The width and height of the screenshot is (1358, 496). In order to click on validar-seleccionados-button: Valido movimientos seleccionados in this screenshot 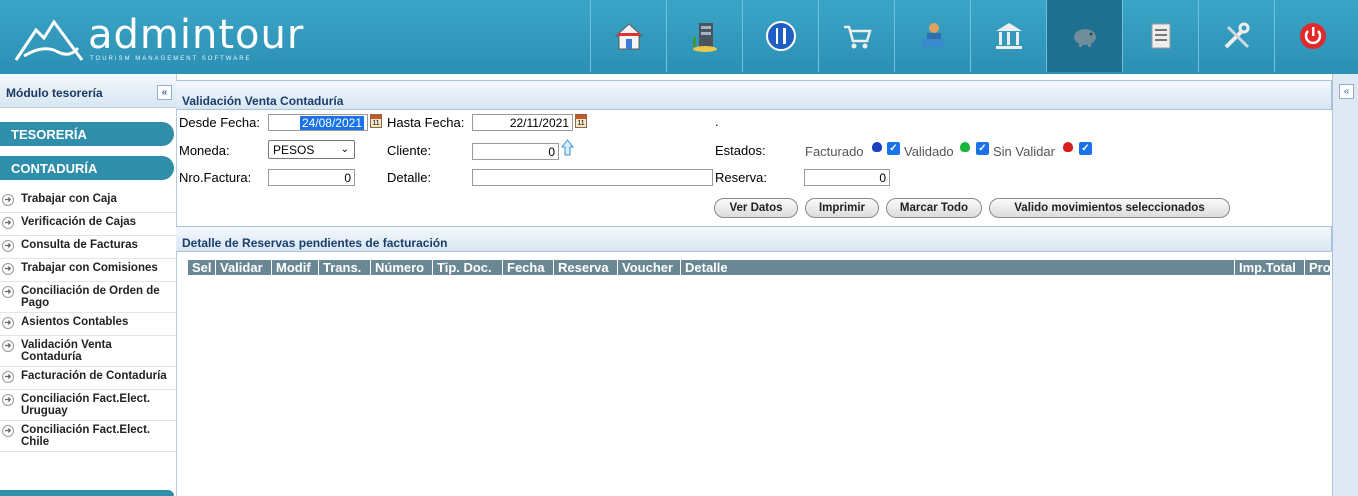, I will do `click(1109, 208)`.